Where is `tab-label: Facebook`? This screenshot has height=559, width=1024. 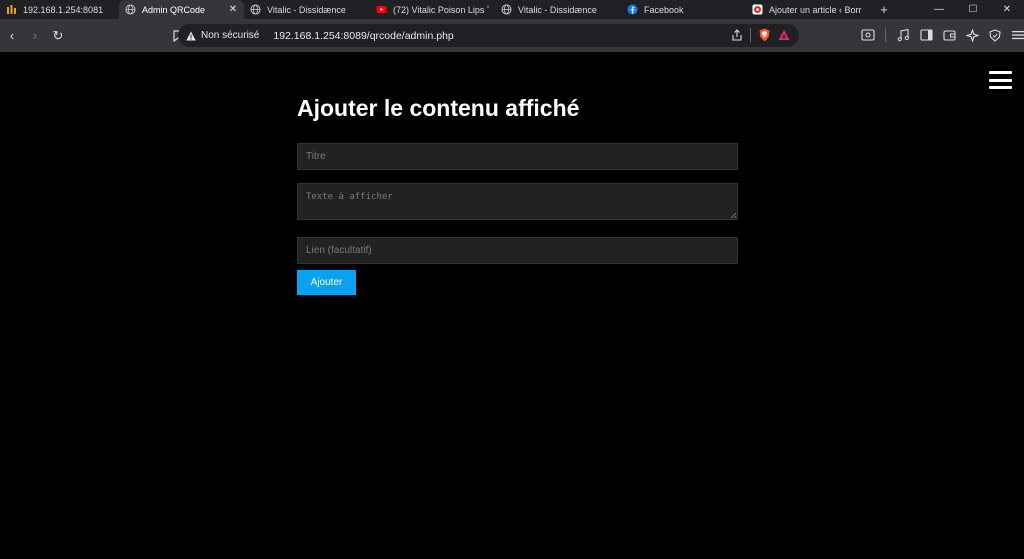
tab-label: Facebook is located at coordinates (664, 9).